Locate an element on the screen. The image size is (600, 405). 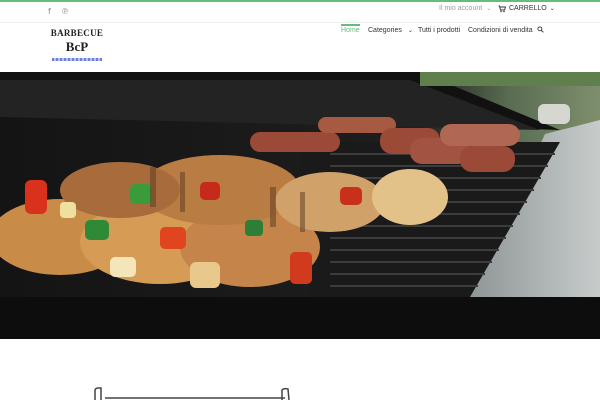
product-outline-image is located at coordinates (192, 394).